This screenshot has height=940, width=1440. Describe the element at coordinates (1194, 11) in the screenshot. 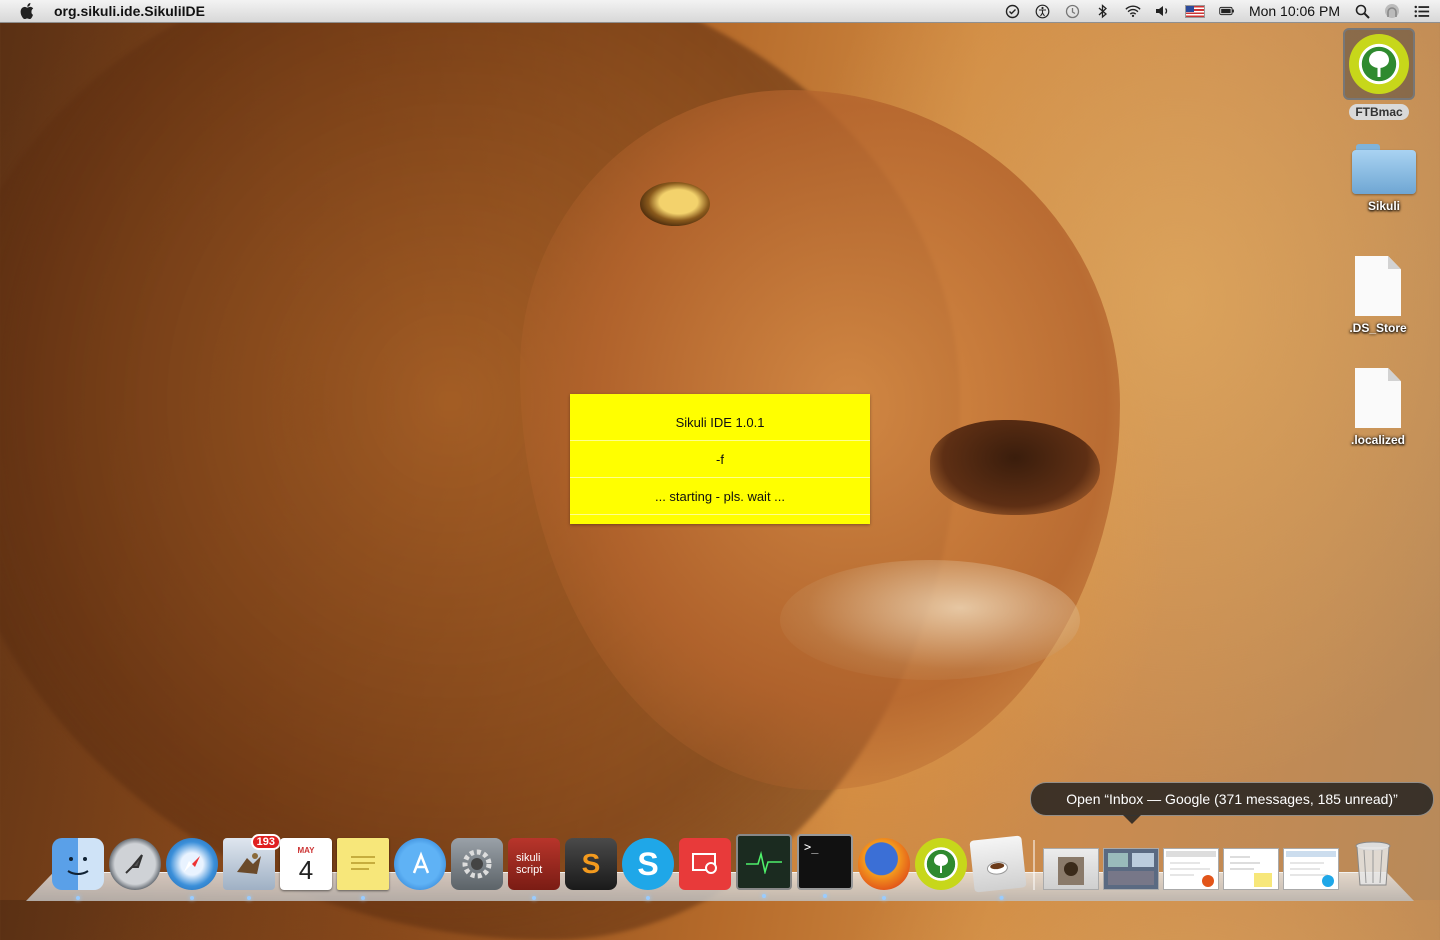

I see `us-flag-input-icon` at that location.